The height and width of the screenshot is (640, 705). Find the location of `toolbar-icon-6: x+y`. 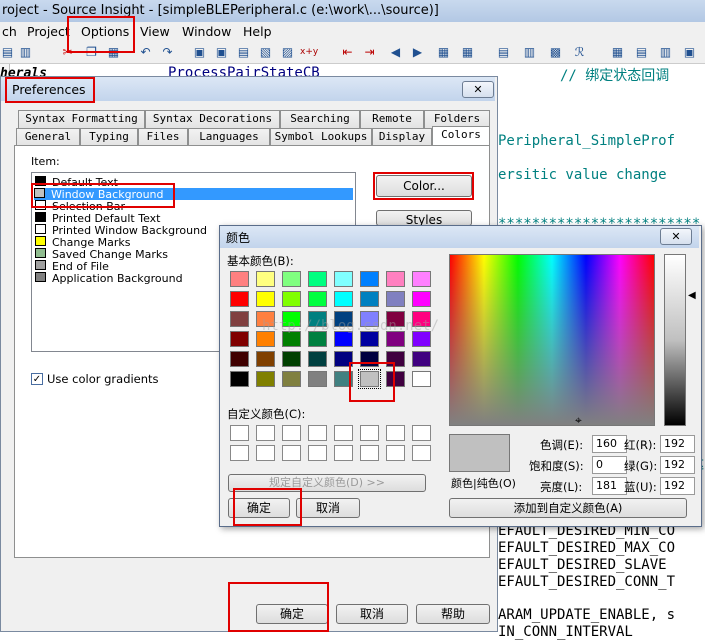

toolbar-icon-6: x+y is located at coordinates (309, 52).